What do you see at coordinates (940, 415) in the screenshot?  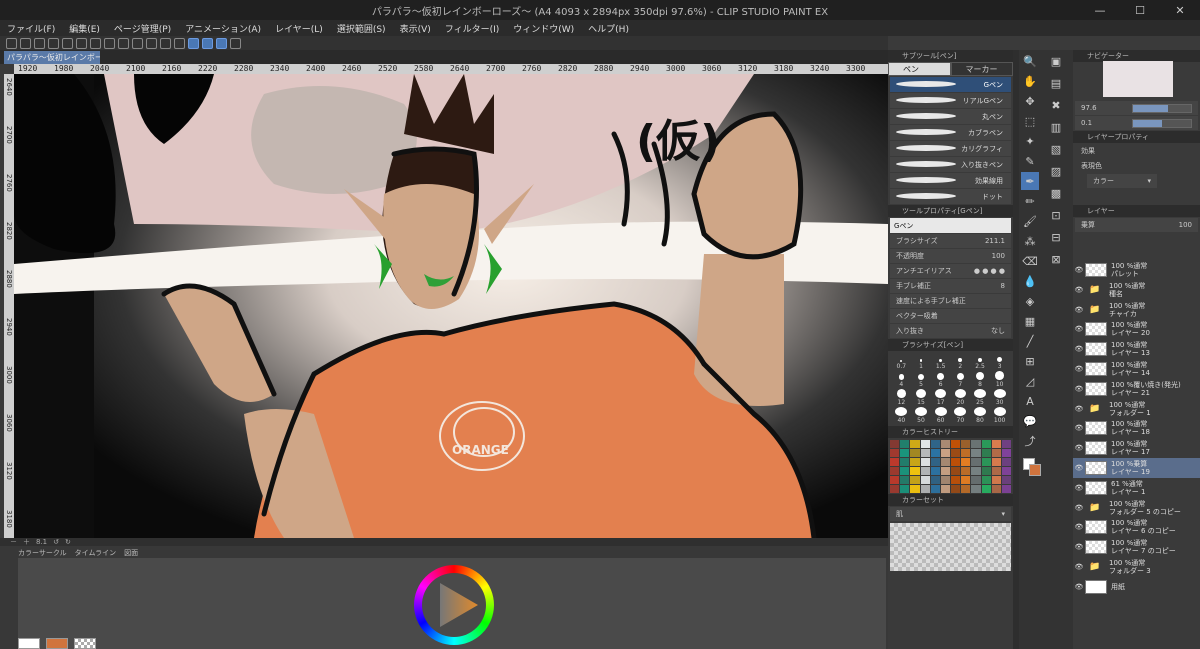 I see `brush-size-preset: 60` at bounding box center [940, 415].